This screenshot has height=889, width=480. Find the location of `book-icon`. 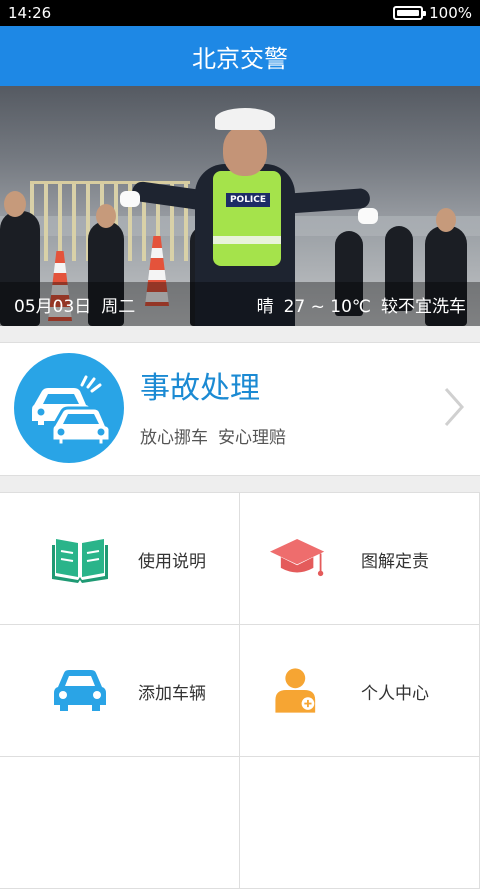

book-icon is located at coordinates (80, 561).